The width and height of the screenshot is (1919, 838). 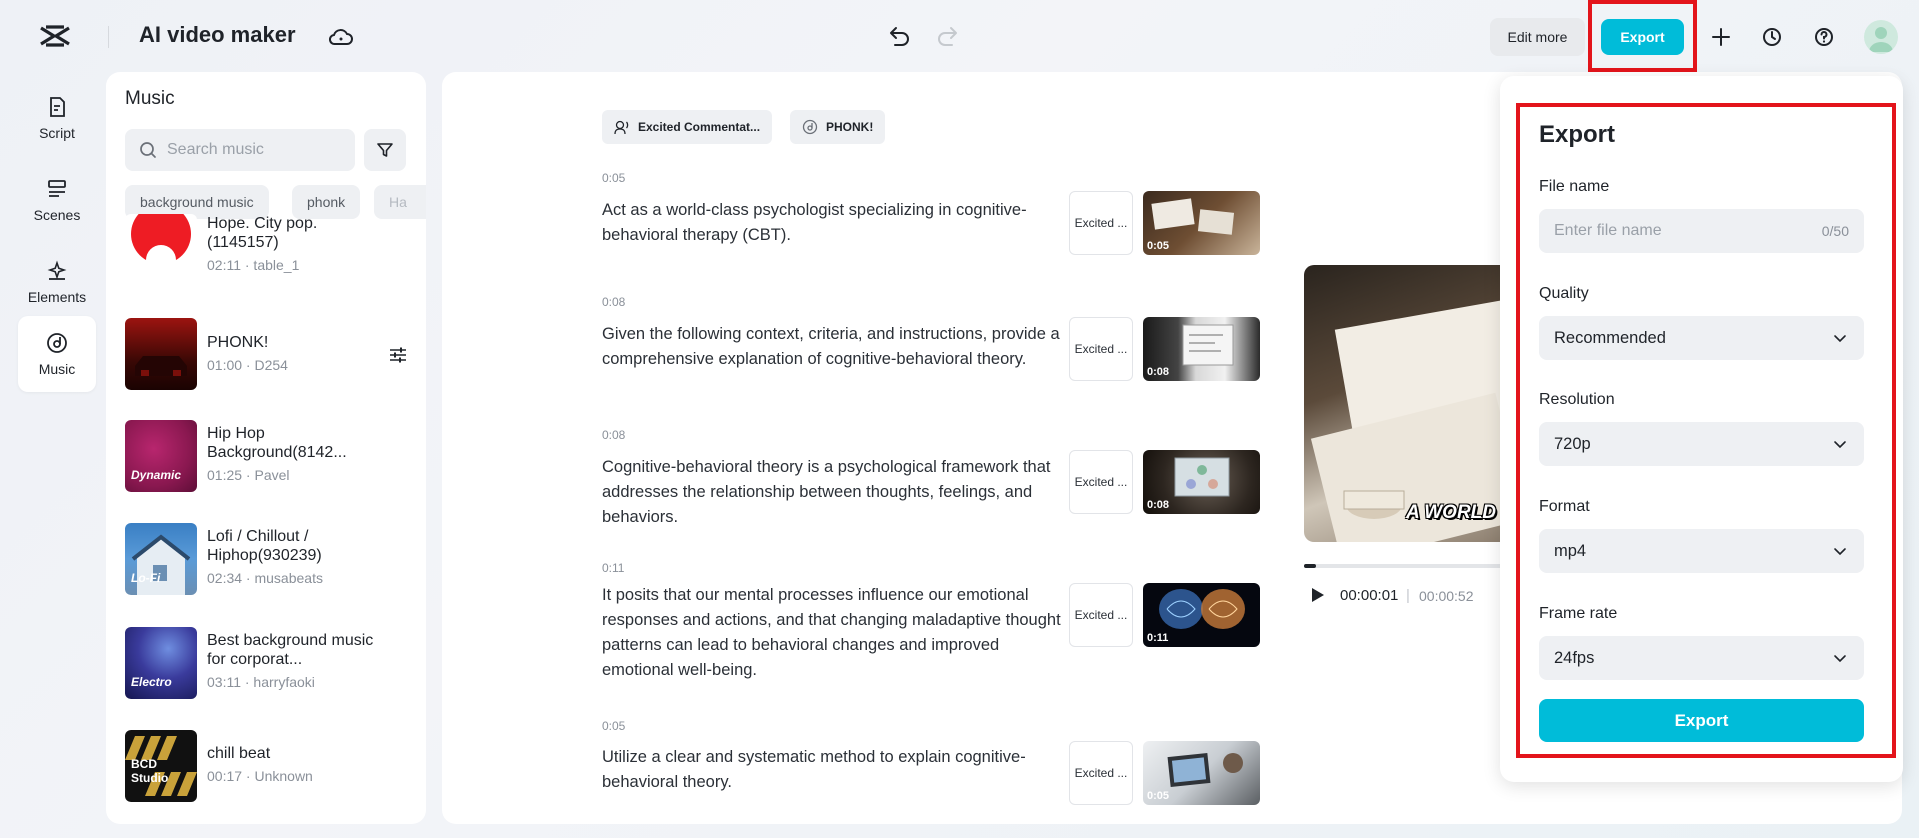 What do you see at coordinates (621, 127) in the screenshot?
I see `voice-icon` at bounding box center [621, 127].